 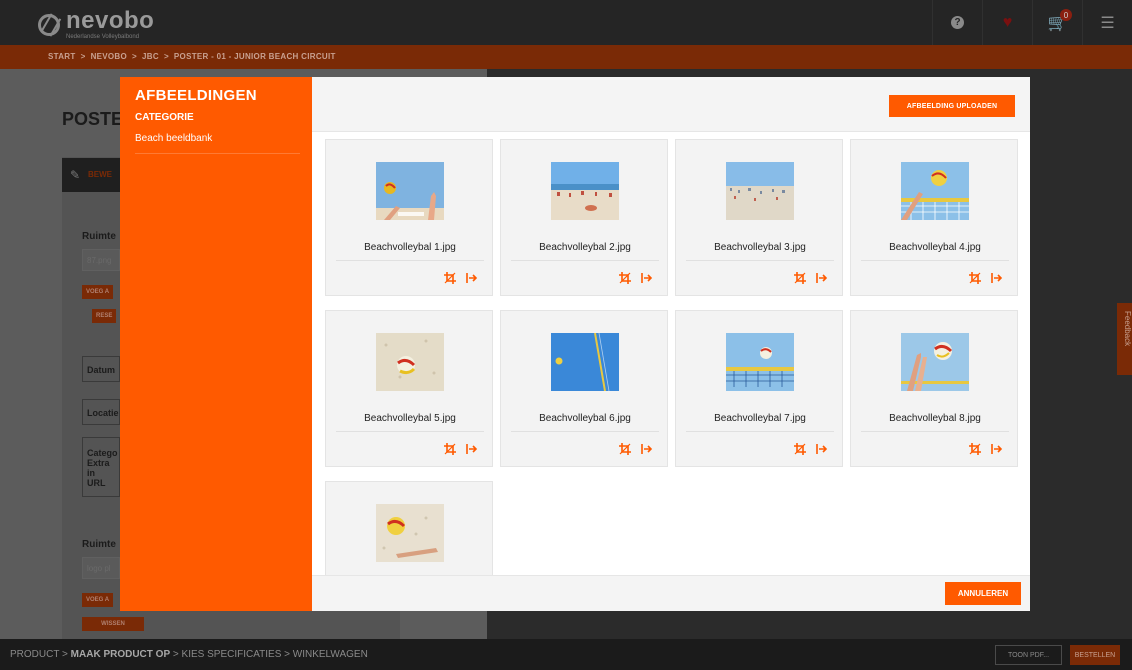 What do you see at coordinates (983, 593) in the screenshot?
I see `cancel-button: ANNULEREN` at bounding box center [983, 593].